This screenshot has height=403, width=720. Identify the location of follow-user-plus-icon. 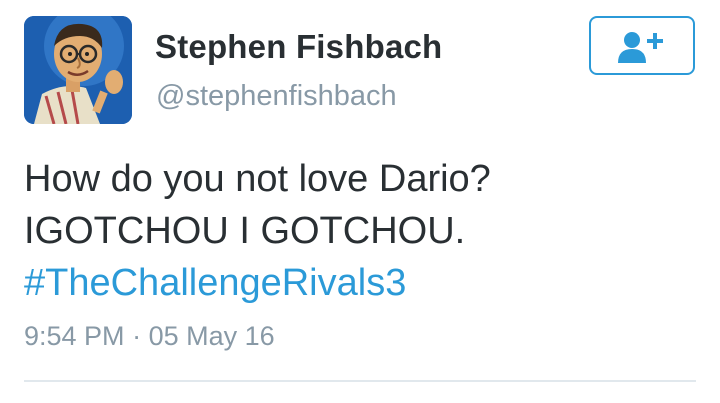
(640, 47).